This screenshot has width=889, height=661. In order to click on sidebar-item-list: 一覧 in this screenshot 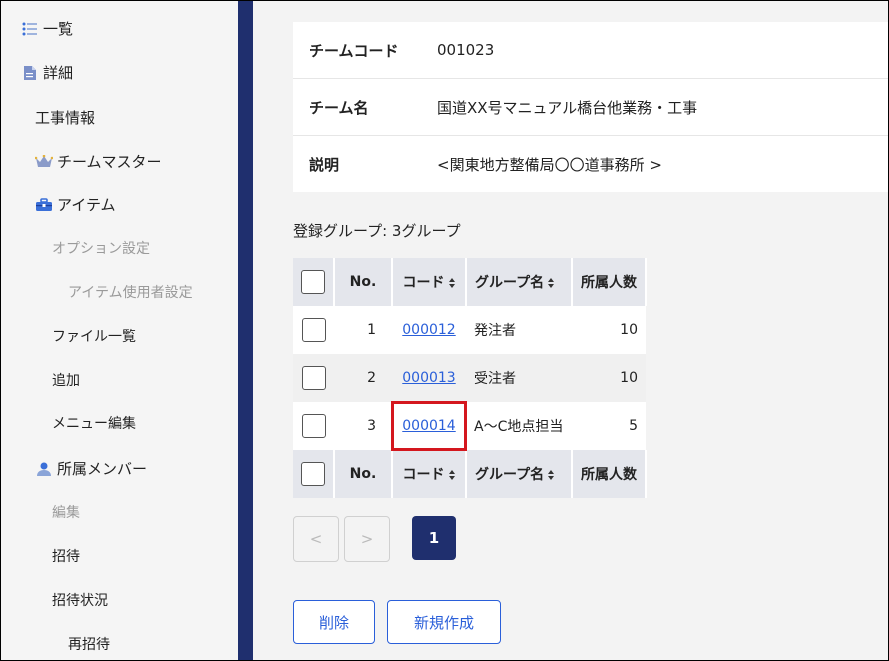, I will do `click(47, 28)`.